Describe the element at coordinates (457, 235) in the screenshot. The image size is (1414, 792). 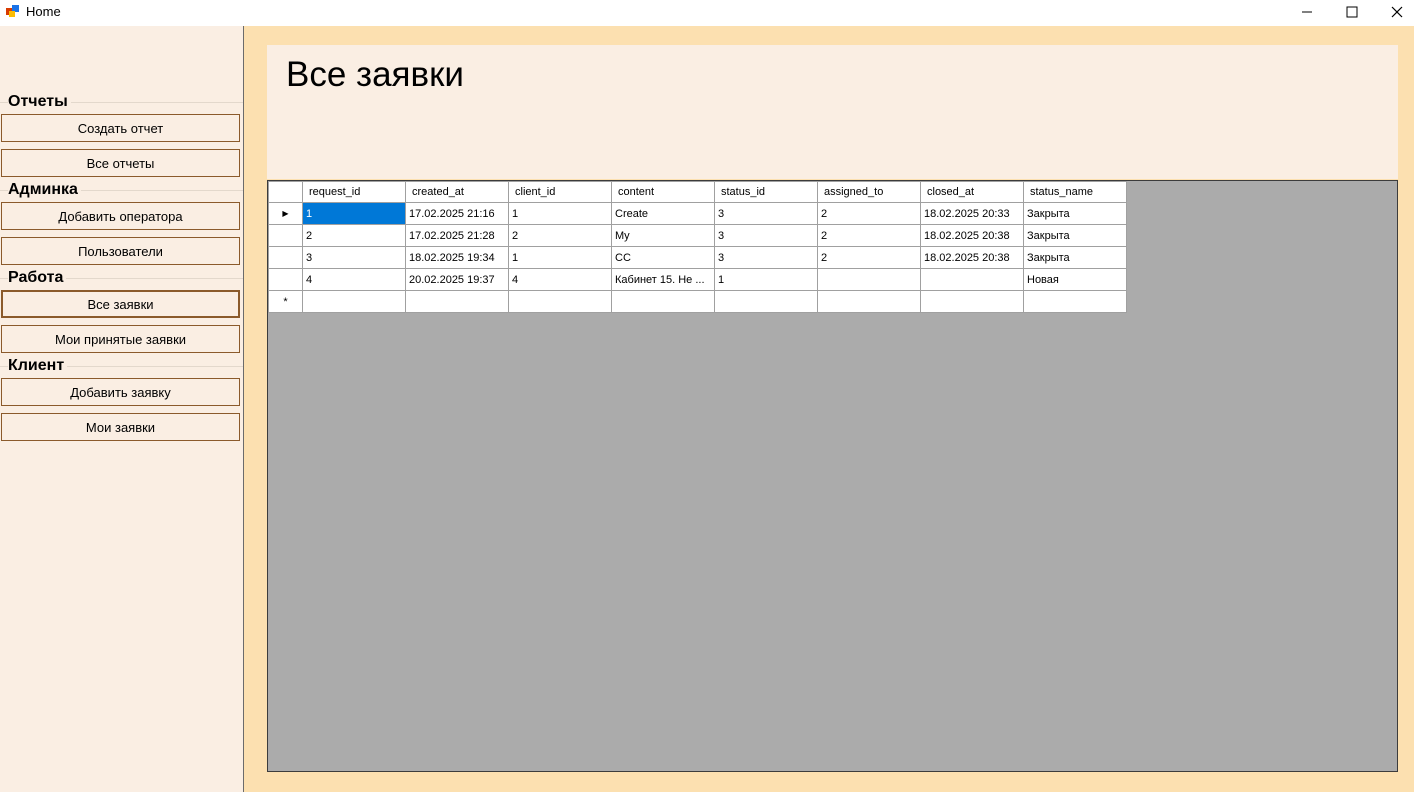
I see `table-cell: 17.02.2025 21:28` at that location.